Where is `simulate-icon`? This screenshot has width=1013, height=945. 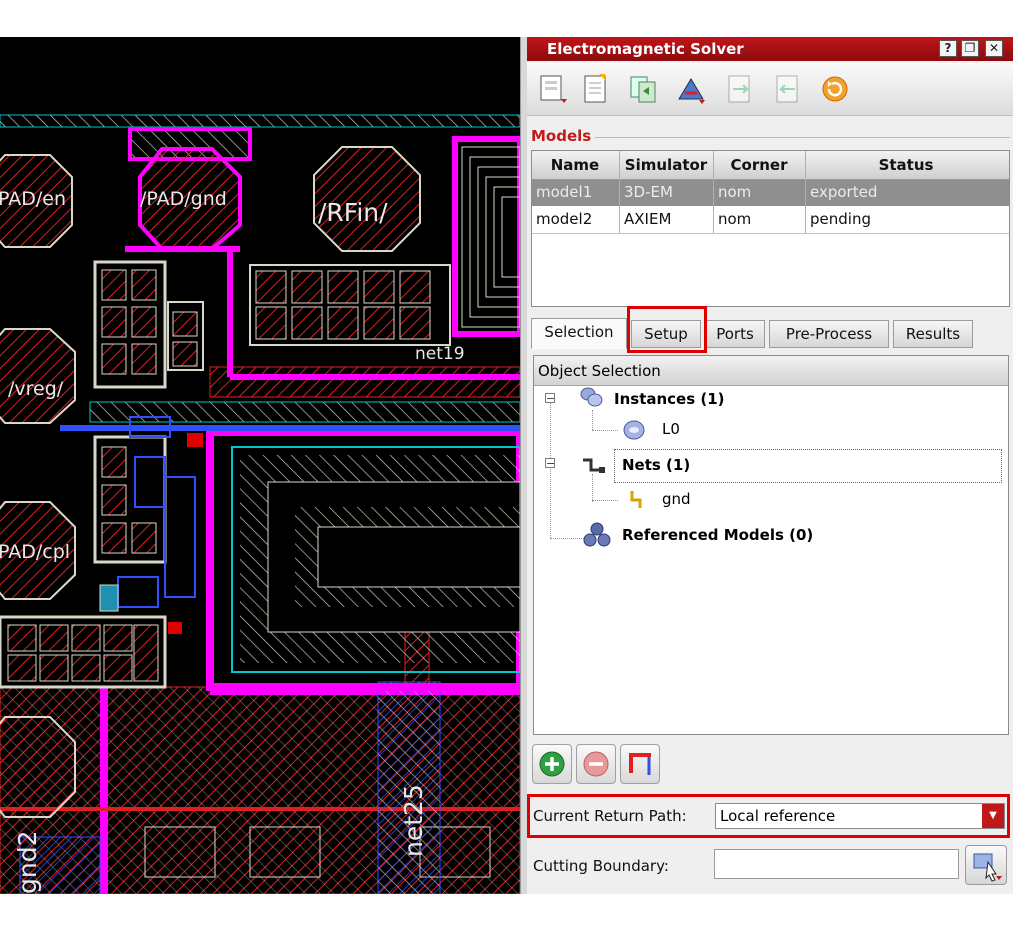 simulate-icon is located at coordinates (691, 89).